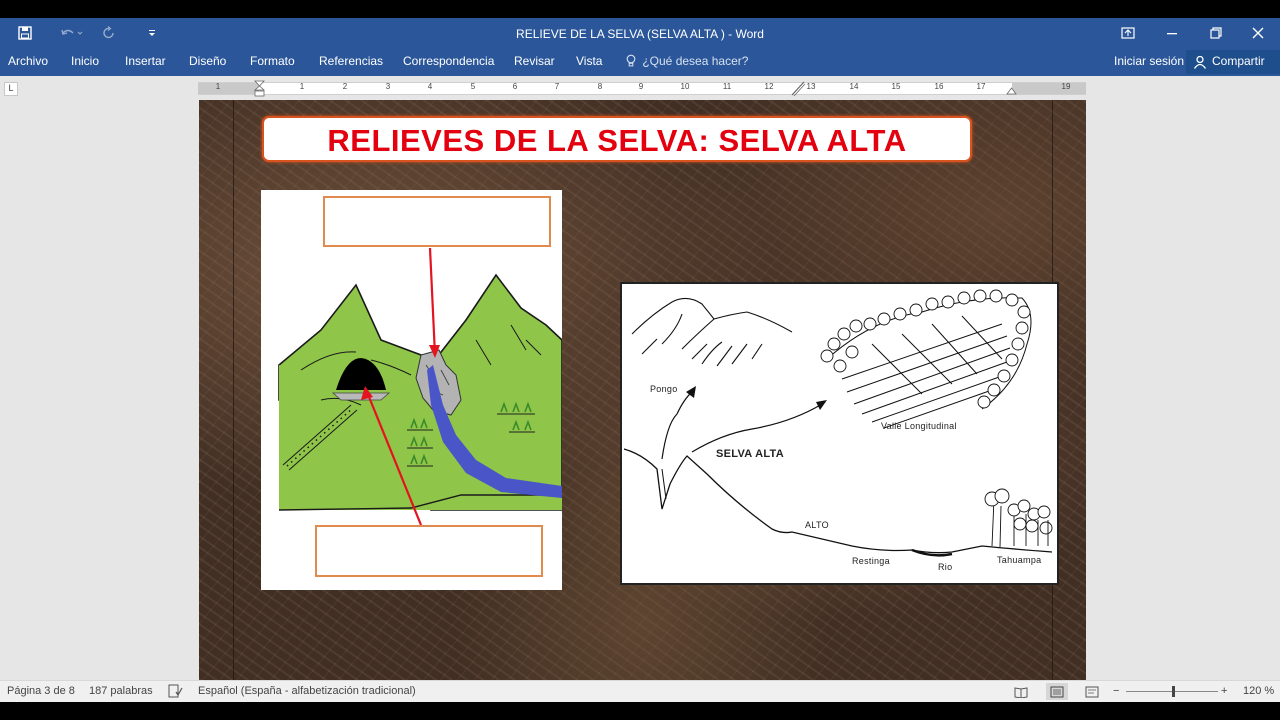 This screenshot has width=1280, height=720. I want to click on column-marker-icon, so click(798, 88).